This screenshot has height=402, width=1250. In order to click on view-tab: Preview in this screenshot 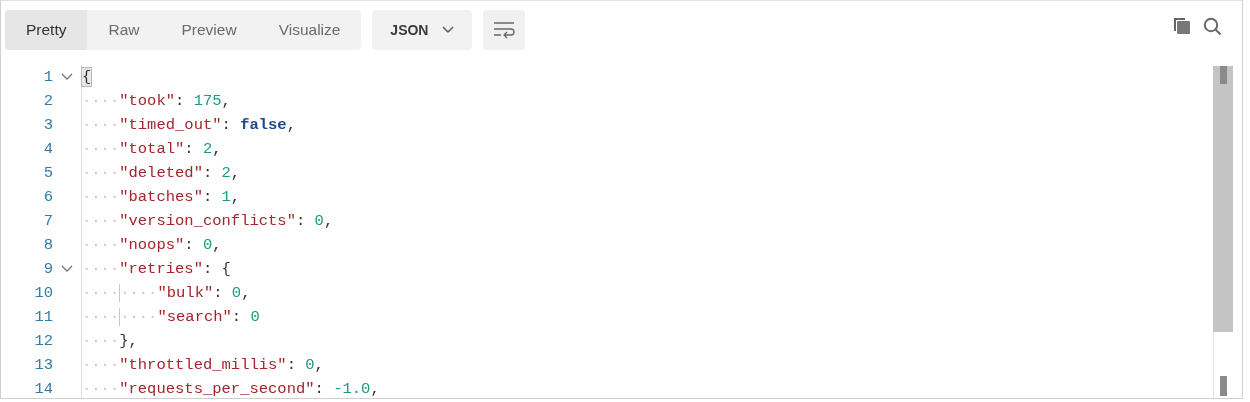, I will do `click(209, 30)`.